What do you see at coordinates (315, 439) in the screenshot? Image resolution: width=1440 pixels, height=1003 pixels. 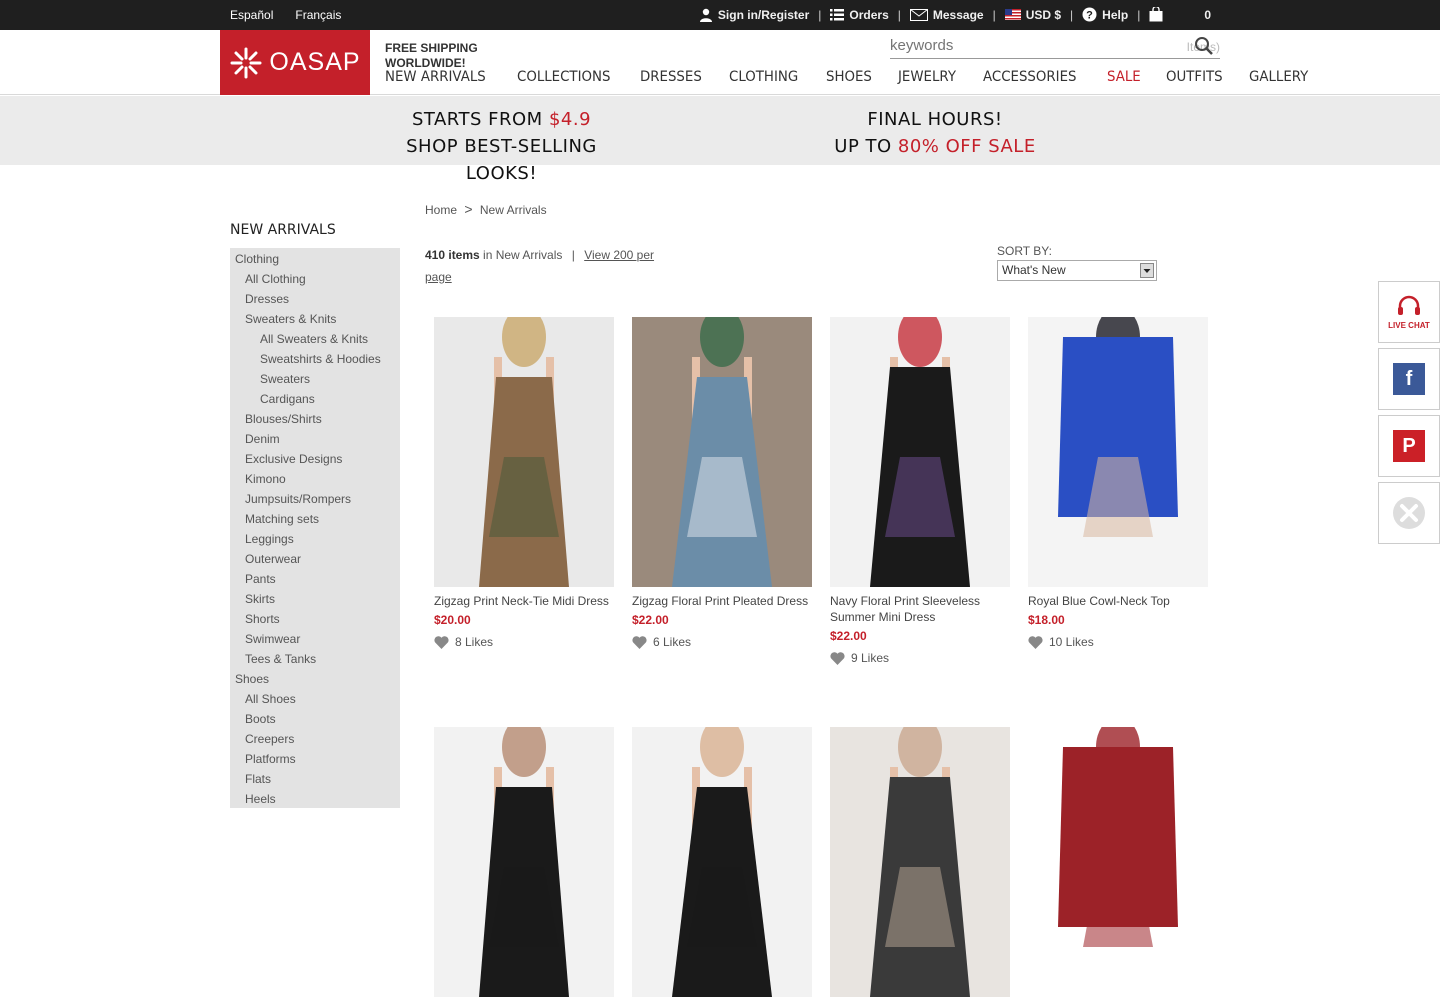 I see `sidebar-item: Denim` at bounding box center [315, 439].